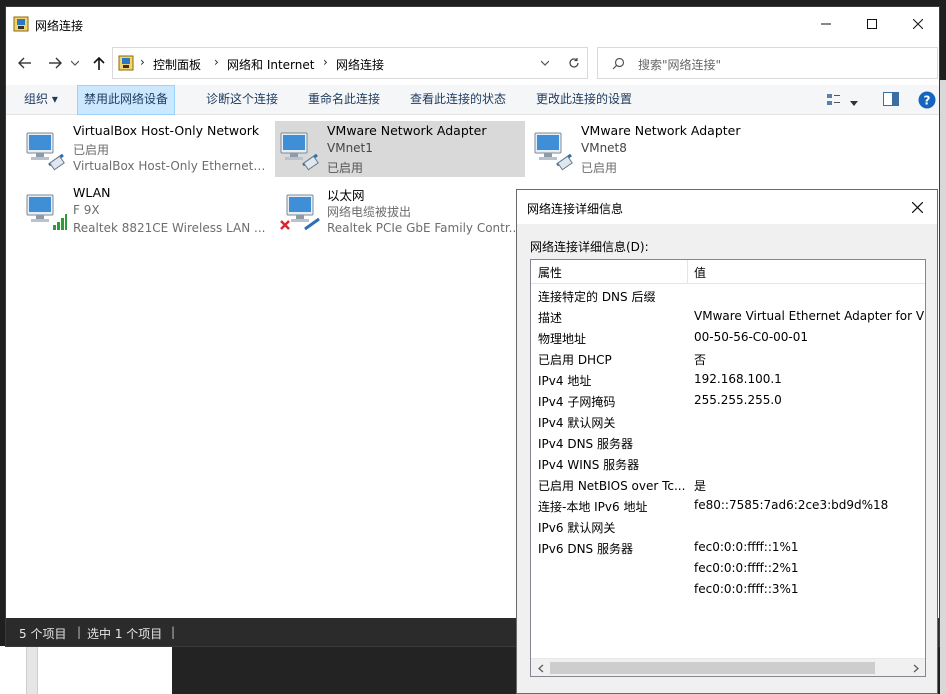 This screenshot has width=946, height=694. What do you see at coordinates (654, 149) in the screenshot?
I see `connection-item-vmnet8: VMware Network Adapter VMnet8 已启用` at bounding box center [654, 149].